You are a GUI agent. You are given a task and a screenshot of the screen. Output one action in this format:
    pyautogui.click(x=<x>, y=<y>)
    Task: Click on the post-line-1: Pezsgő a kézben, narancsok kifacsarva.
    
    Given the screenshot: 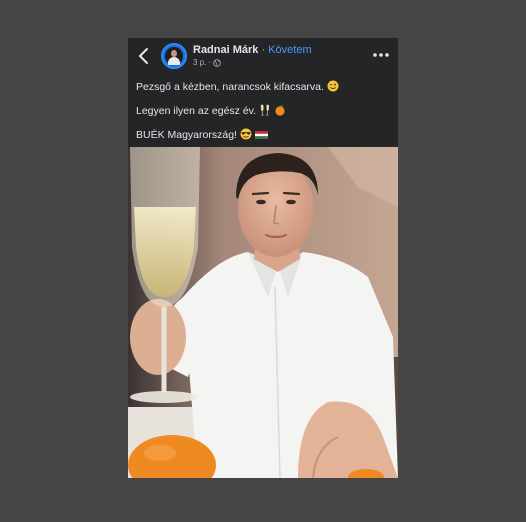 What is the action you would take?
    pyautogui.click(x=263, y=87)
    